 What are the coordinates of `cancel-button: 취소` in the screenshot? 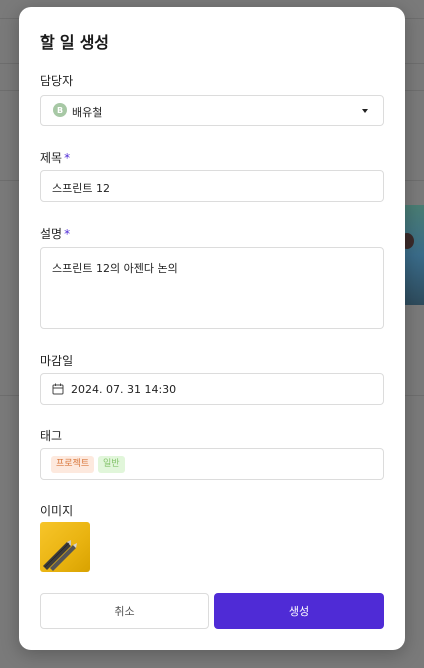 It's located at (124, 611).